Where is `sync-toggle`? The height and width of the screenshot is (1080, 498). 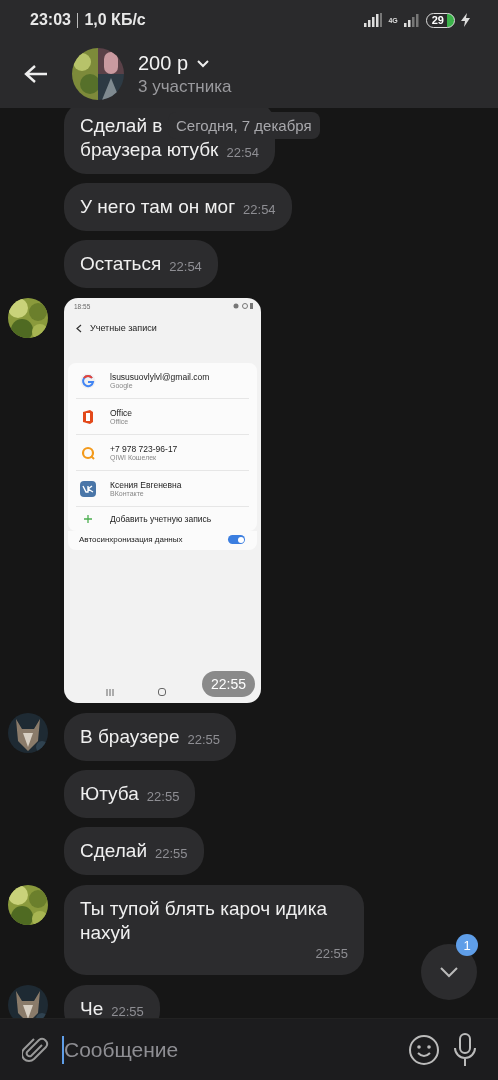
sync-toggle is located at coordinates (236, 539).